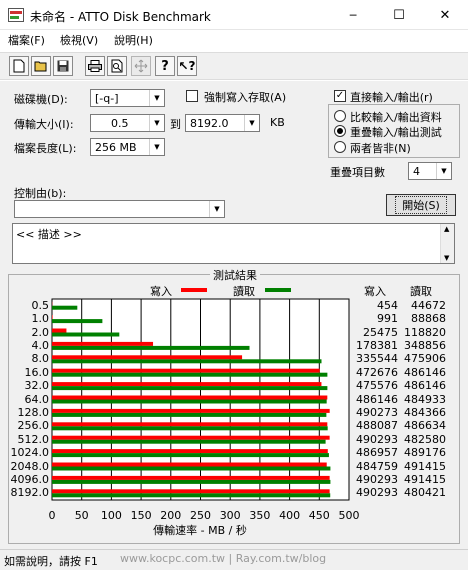 The image size is (468, 570). I want to click on maximize-button: ☐, so click(399, 15).